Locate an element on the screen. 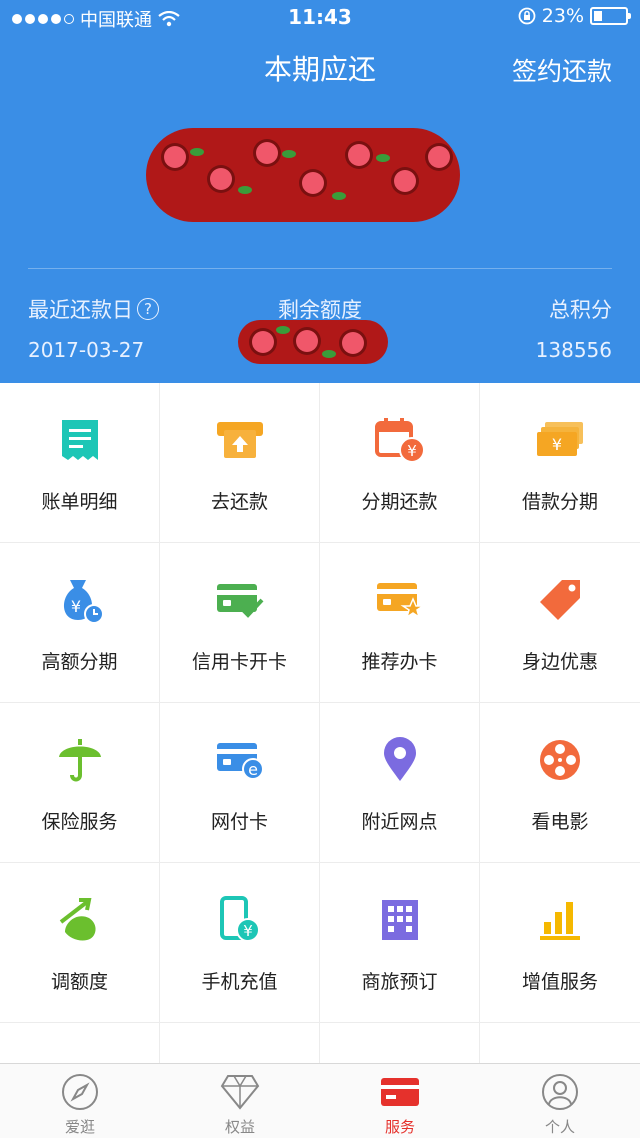  service-bill-detail: 账单明细 is located at coordinates (80, 463).